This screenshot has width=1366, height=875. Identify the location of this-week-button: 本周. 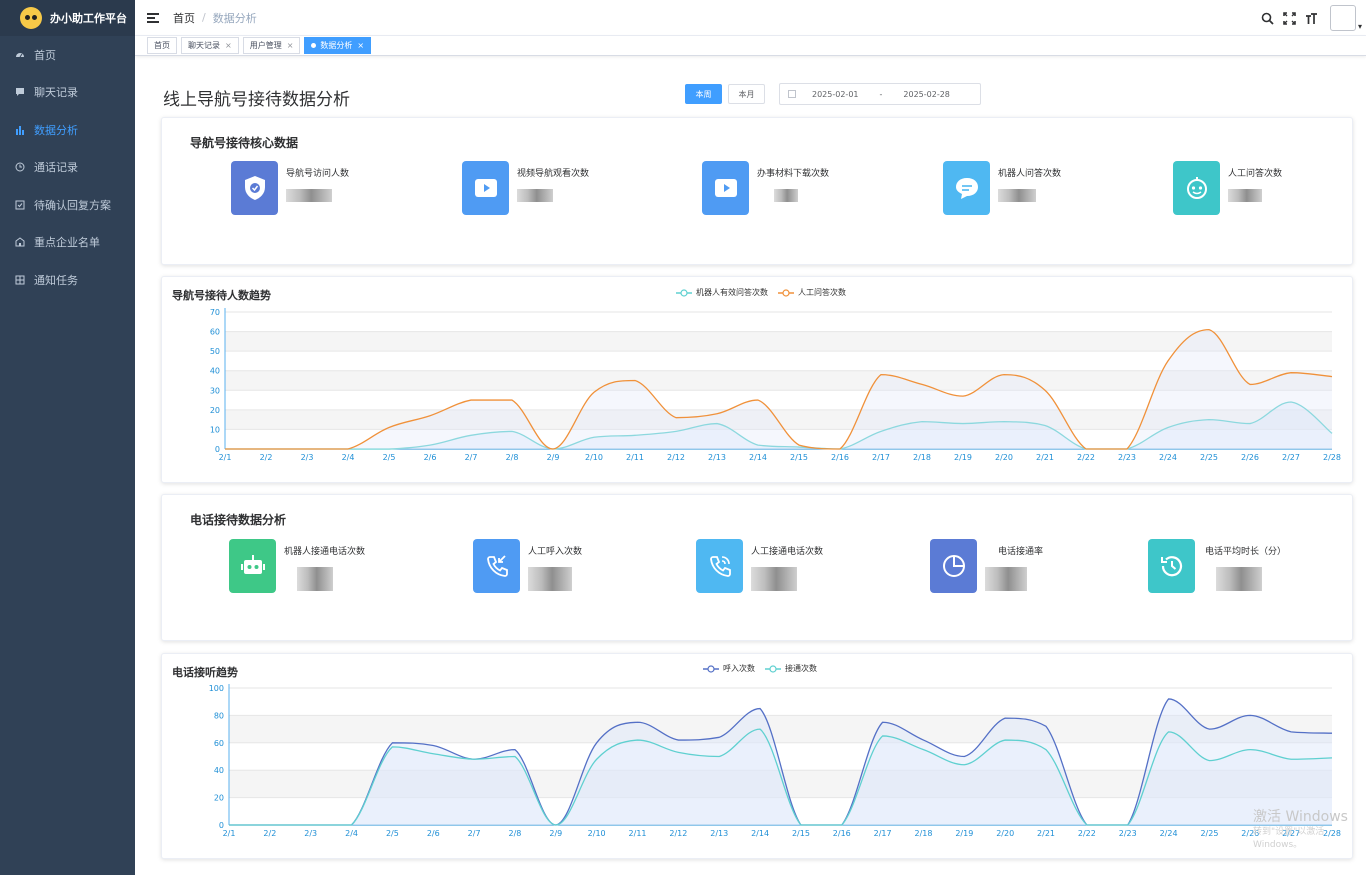
(703, 94).